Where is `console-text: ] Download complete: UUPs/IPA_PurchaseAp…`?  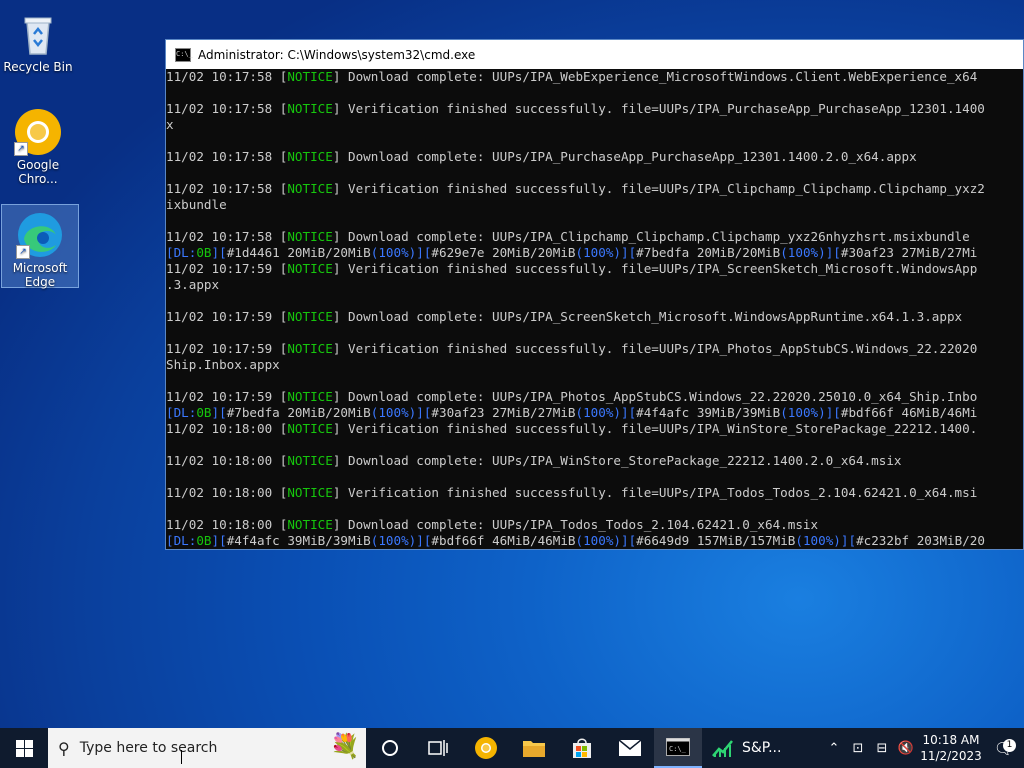
console-text: ] Download complete: UUPs/IPA_PurchaseAp… is located at coordinates (624, 156).